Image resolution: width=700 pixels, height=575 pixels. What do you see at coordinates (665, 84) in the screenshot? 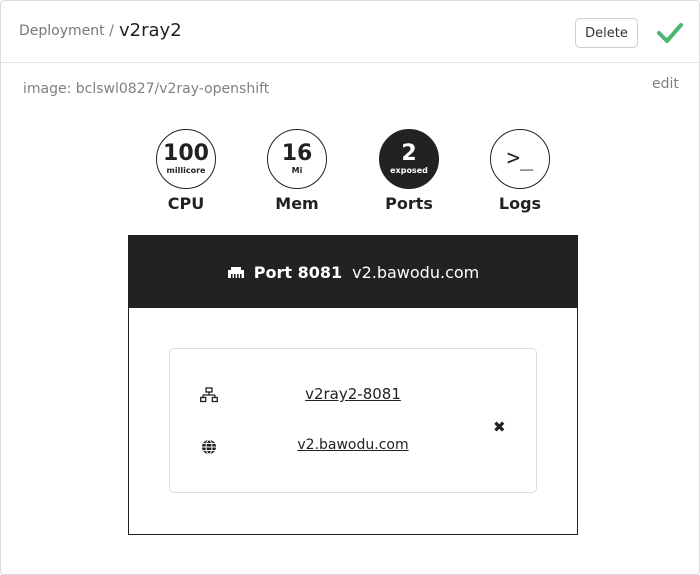
I see `edit-link: edit` at bounding box center [665, 84].